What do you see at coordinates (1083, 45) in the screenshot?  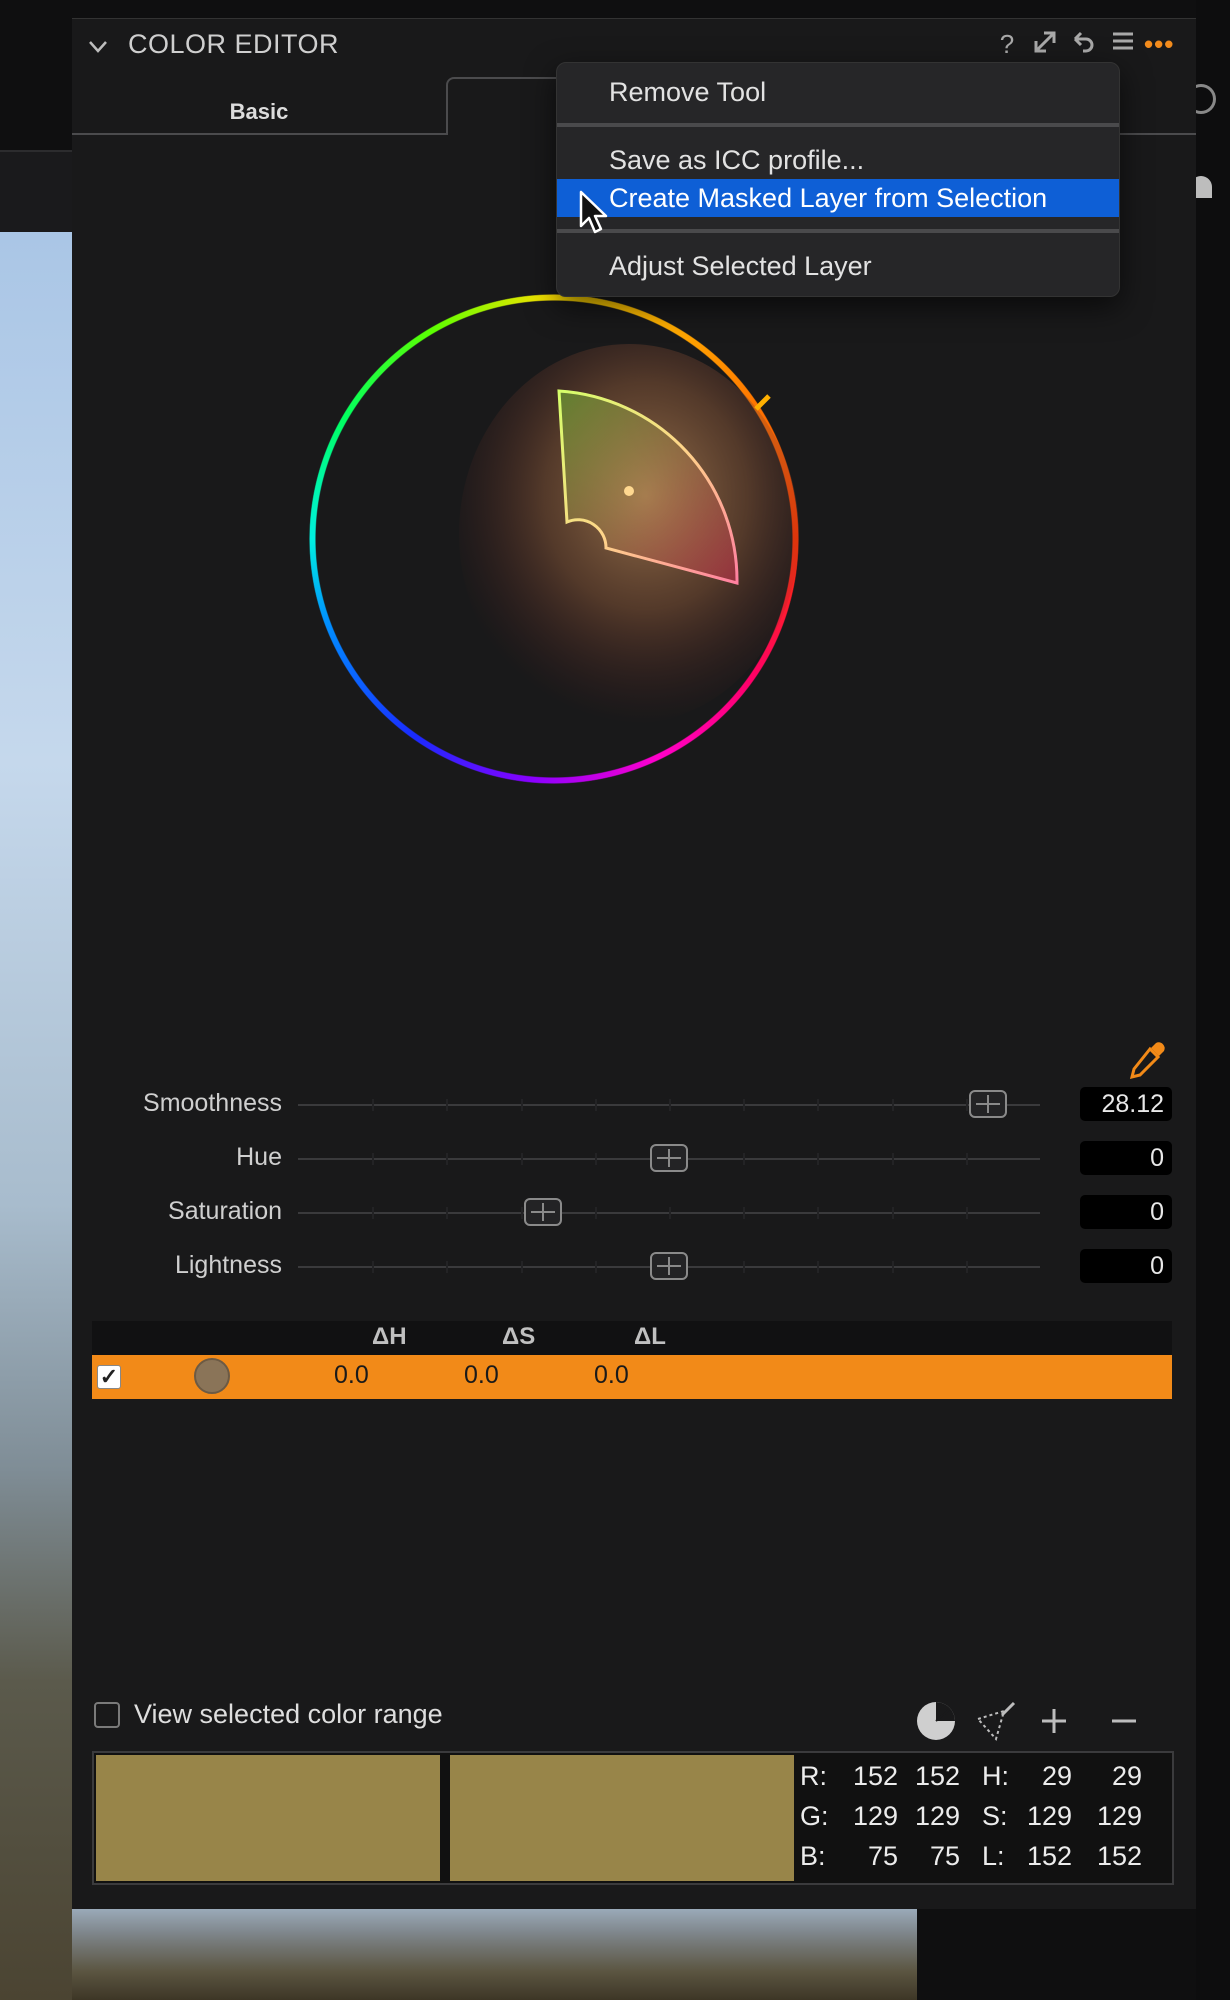 I see `reset-icon` at bounding box center [1083, 45].